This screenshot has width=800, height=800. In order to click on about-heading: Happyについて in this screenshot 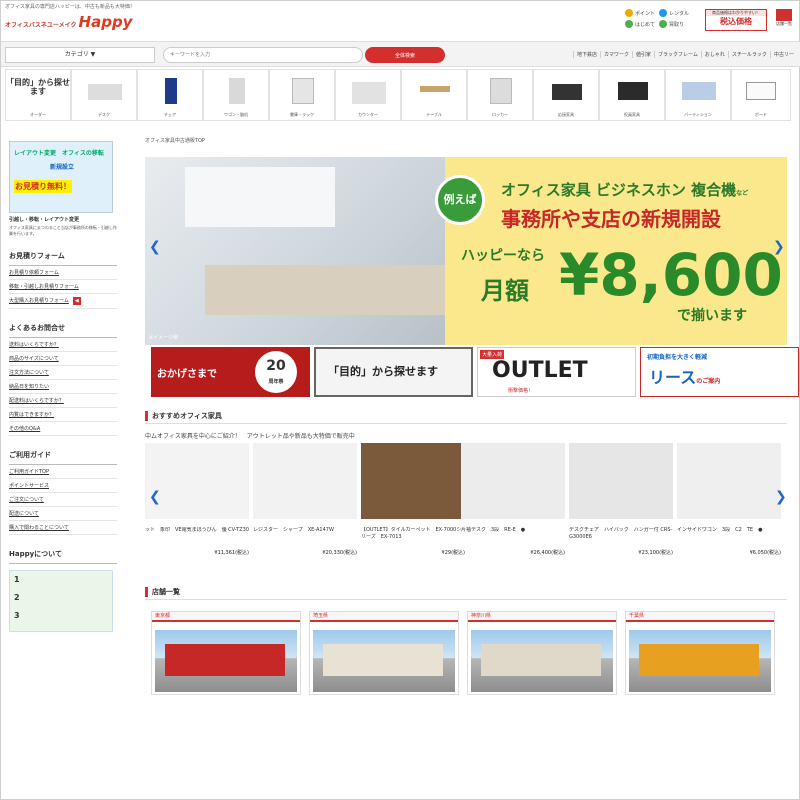, I will do `click(63, 556)`.